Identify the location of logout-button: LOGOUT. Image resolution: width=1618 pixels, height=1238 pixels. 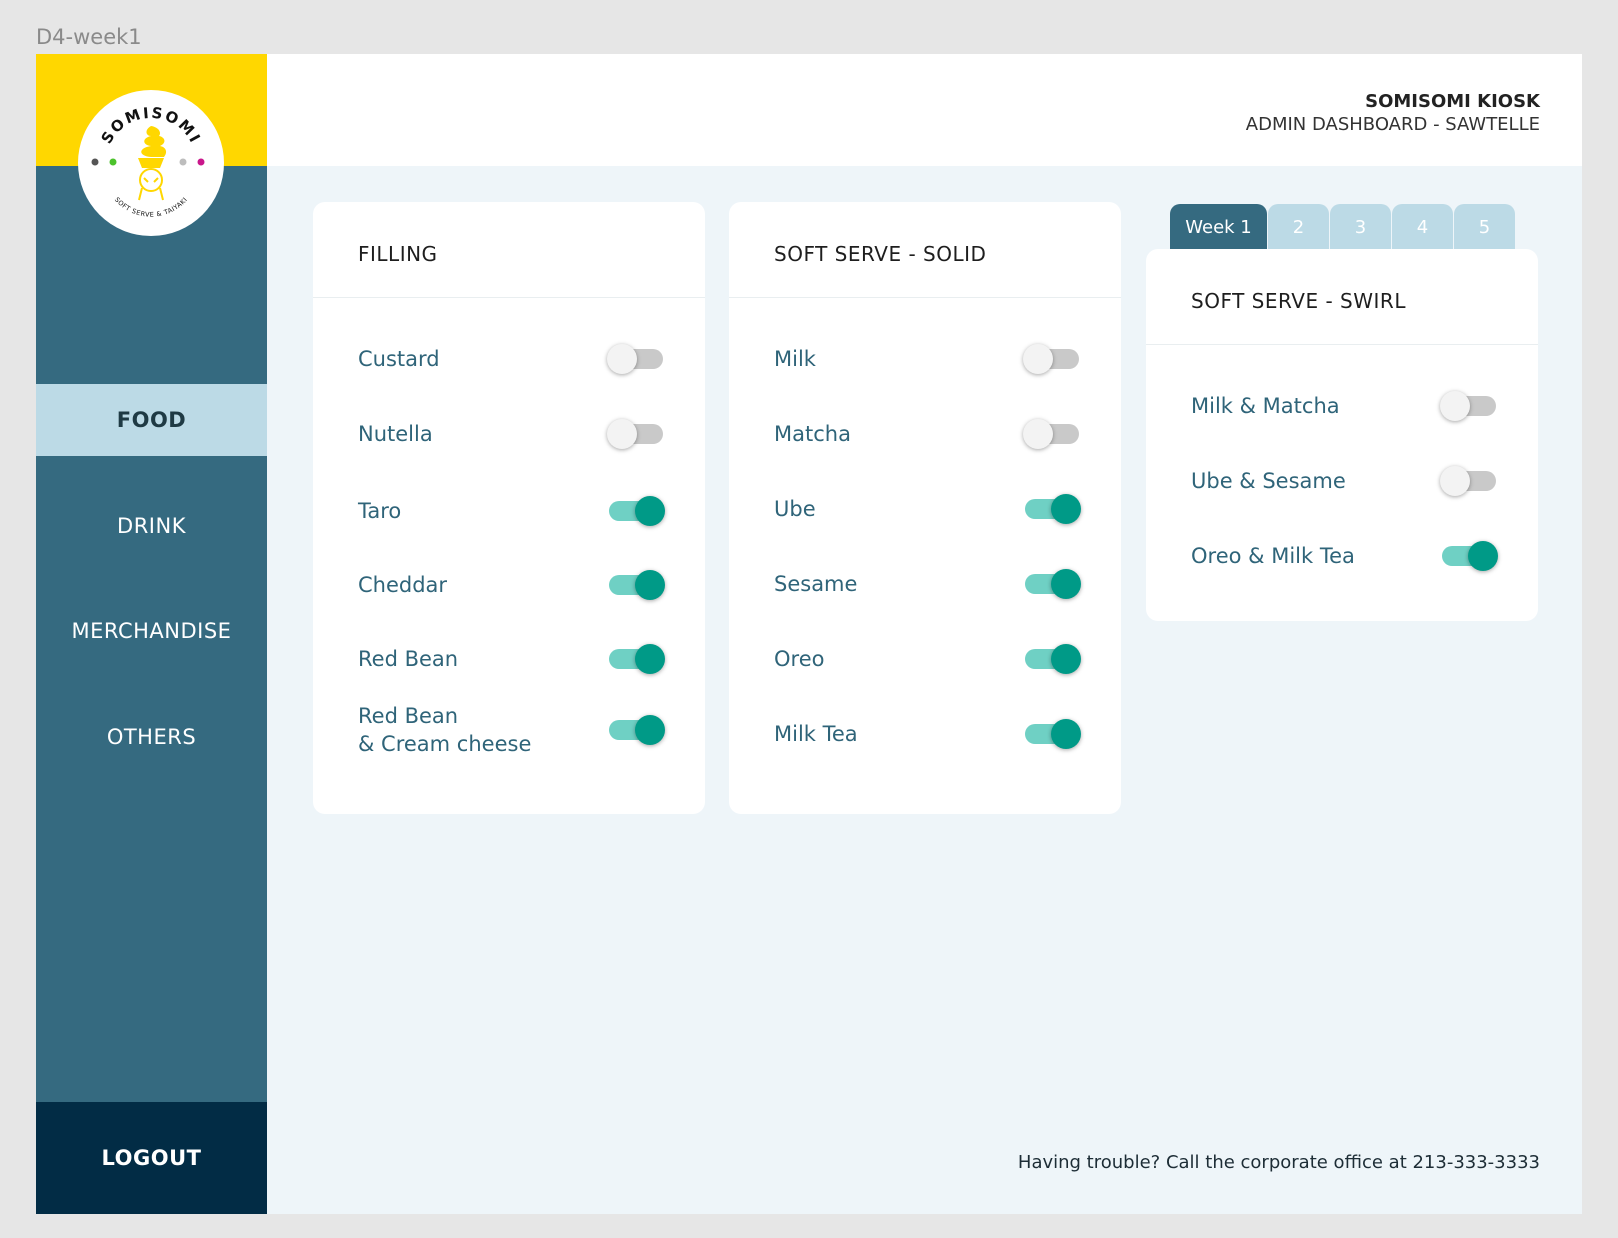
(151, 1158).